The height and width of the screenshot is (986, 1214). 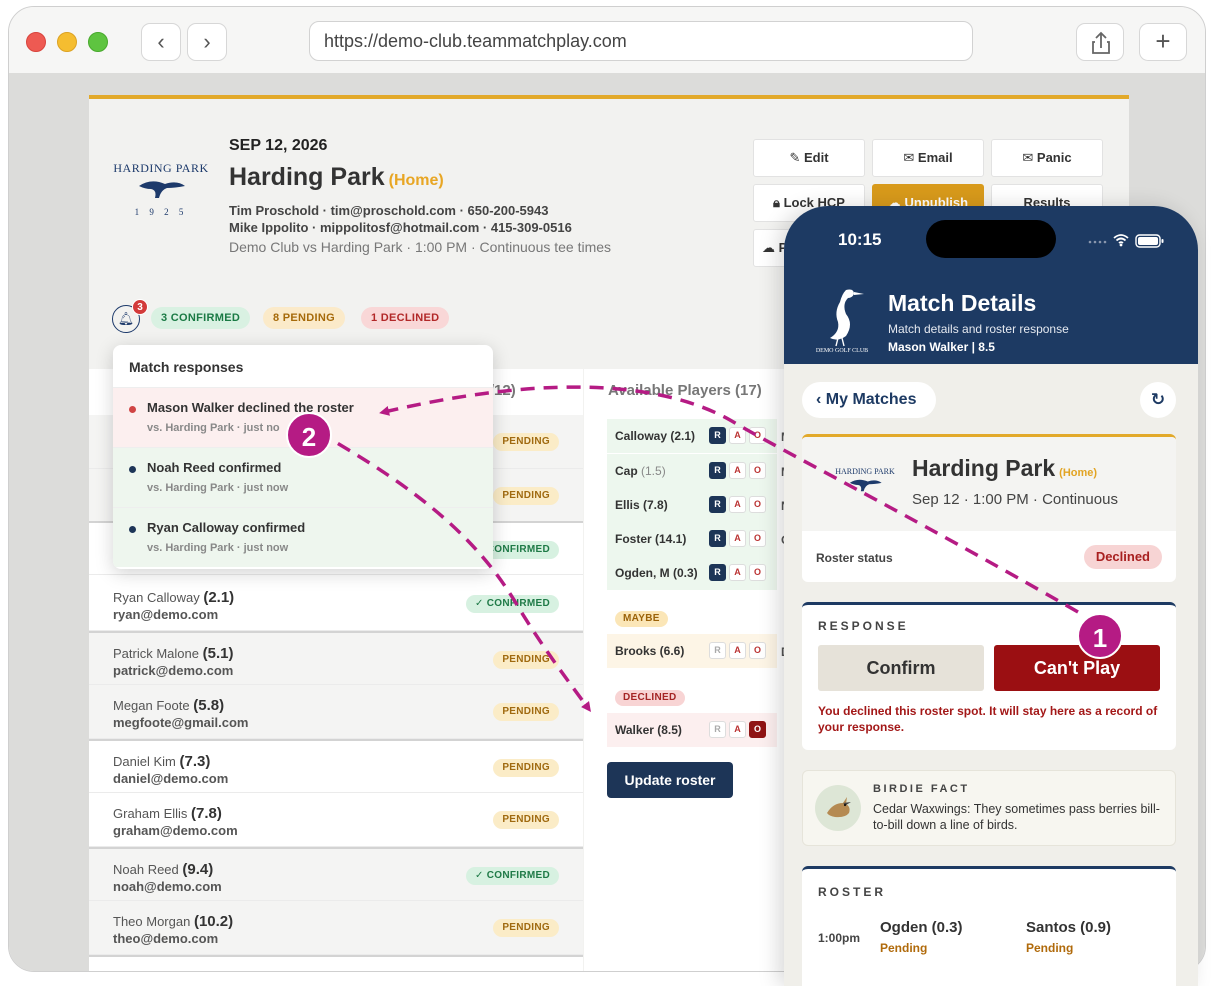 I want to click on player-name: Brooks (6.6), so click(x=650, y=651).